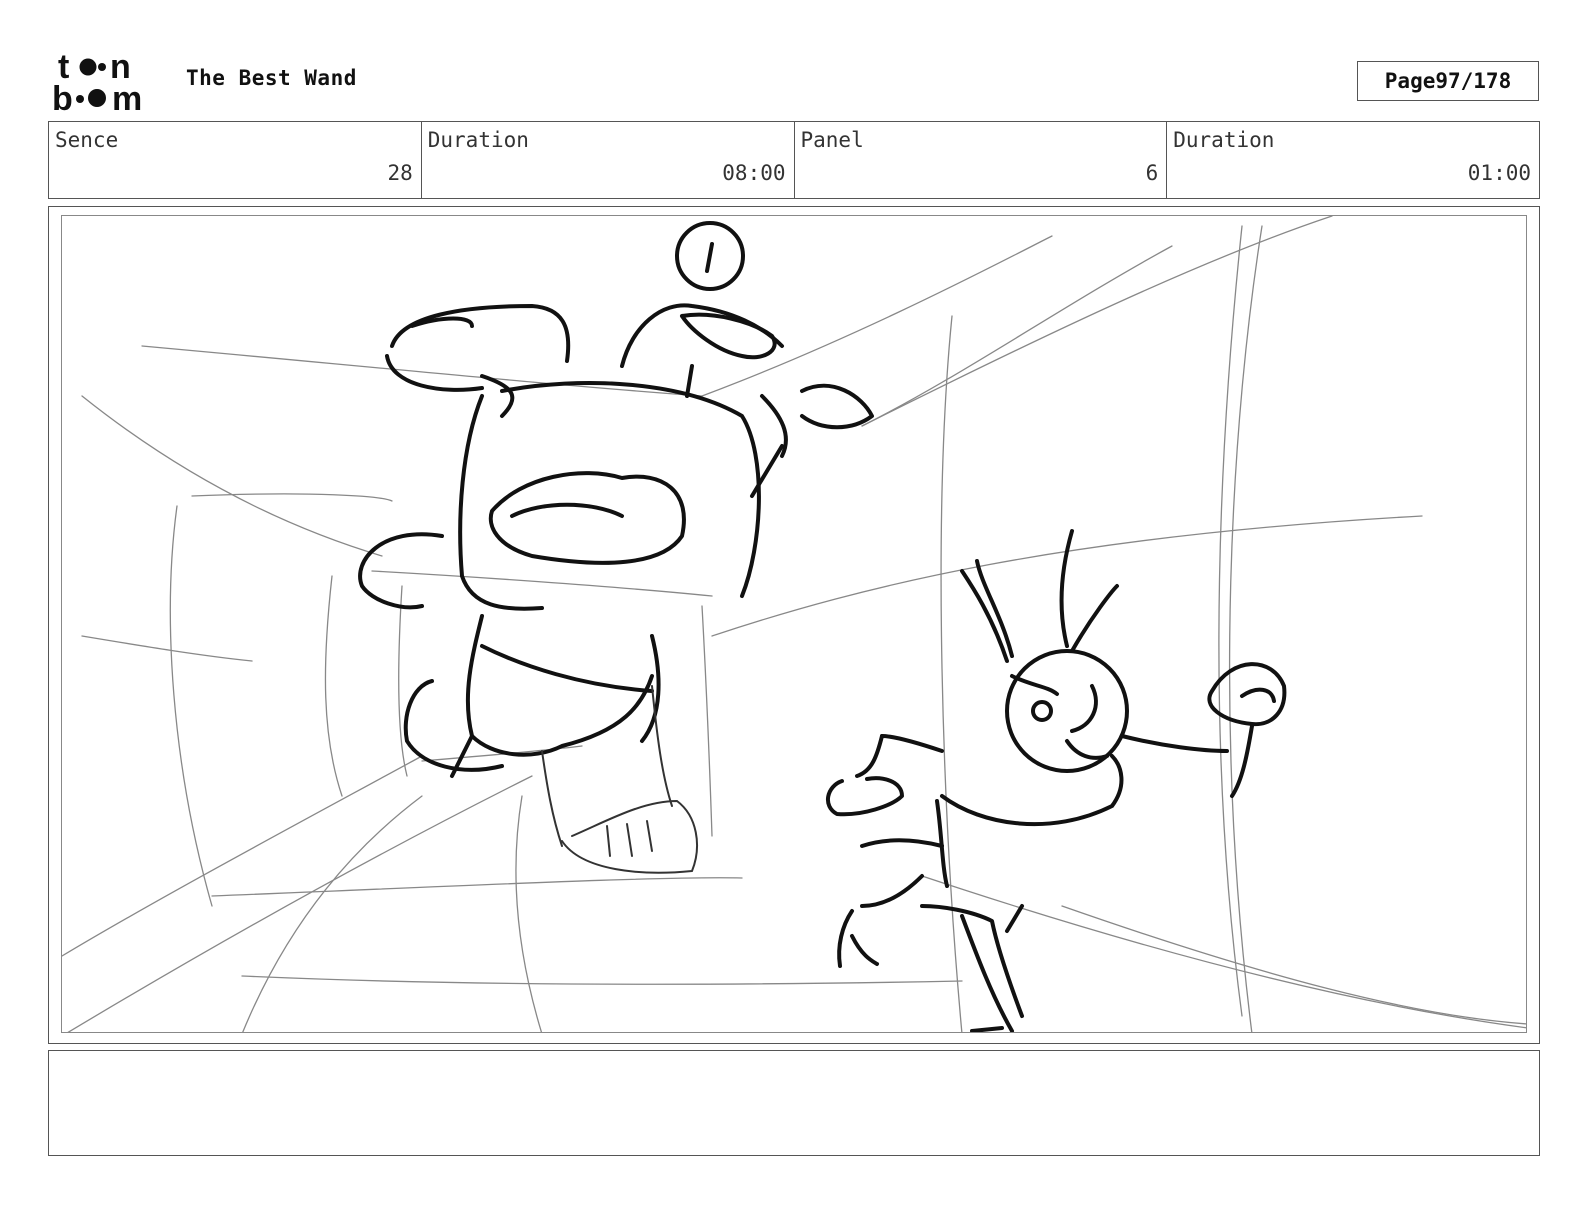  What do you see at coordinates (478, 140) in the screenshot?
I see `scene-duration-label: Duration` at bounding box center [478, 140].